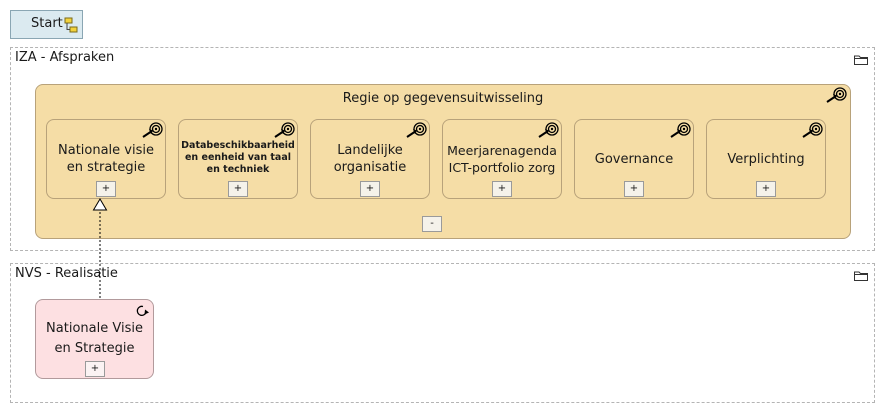  I want to click on goal-label: Governance, so click(634, 159).